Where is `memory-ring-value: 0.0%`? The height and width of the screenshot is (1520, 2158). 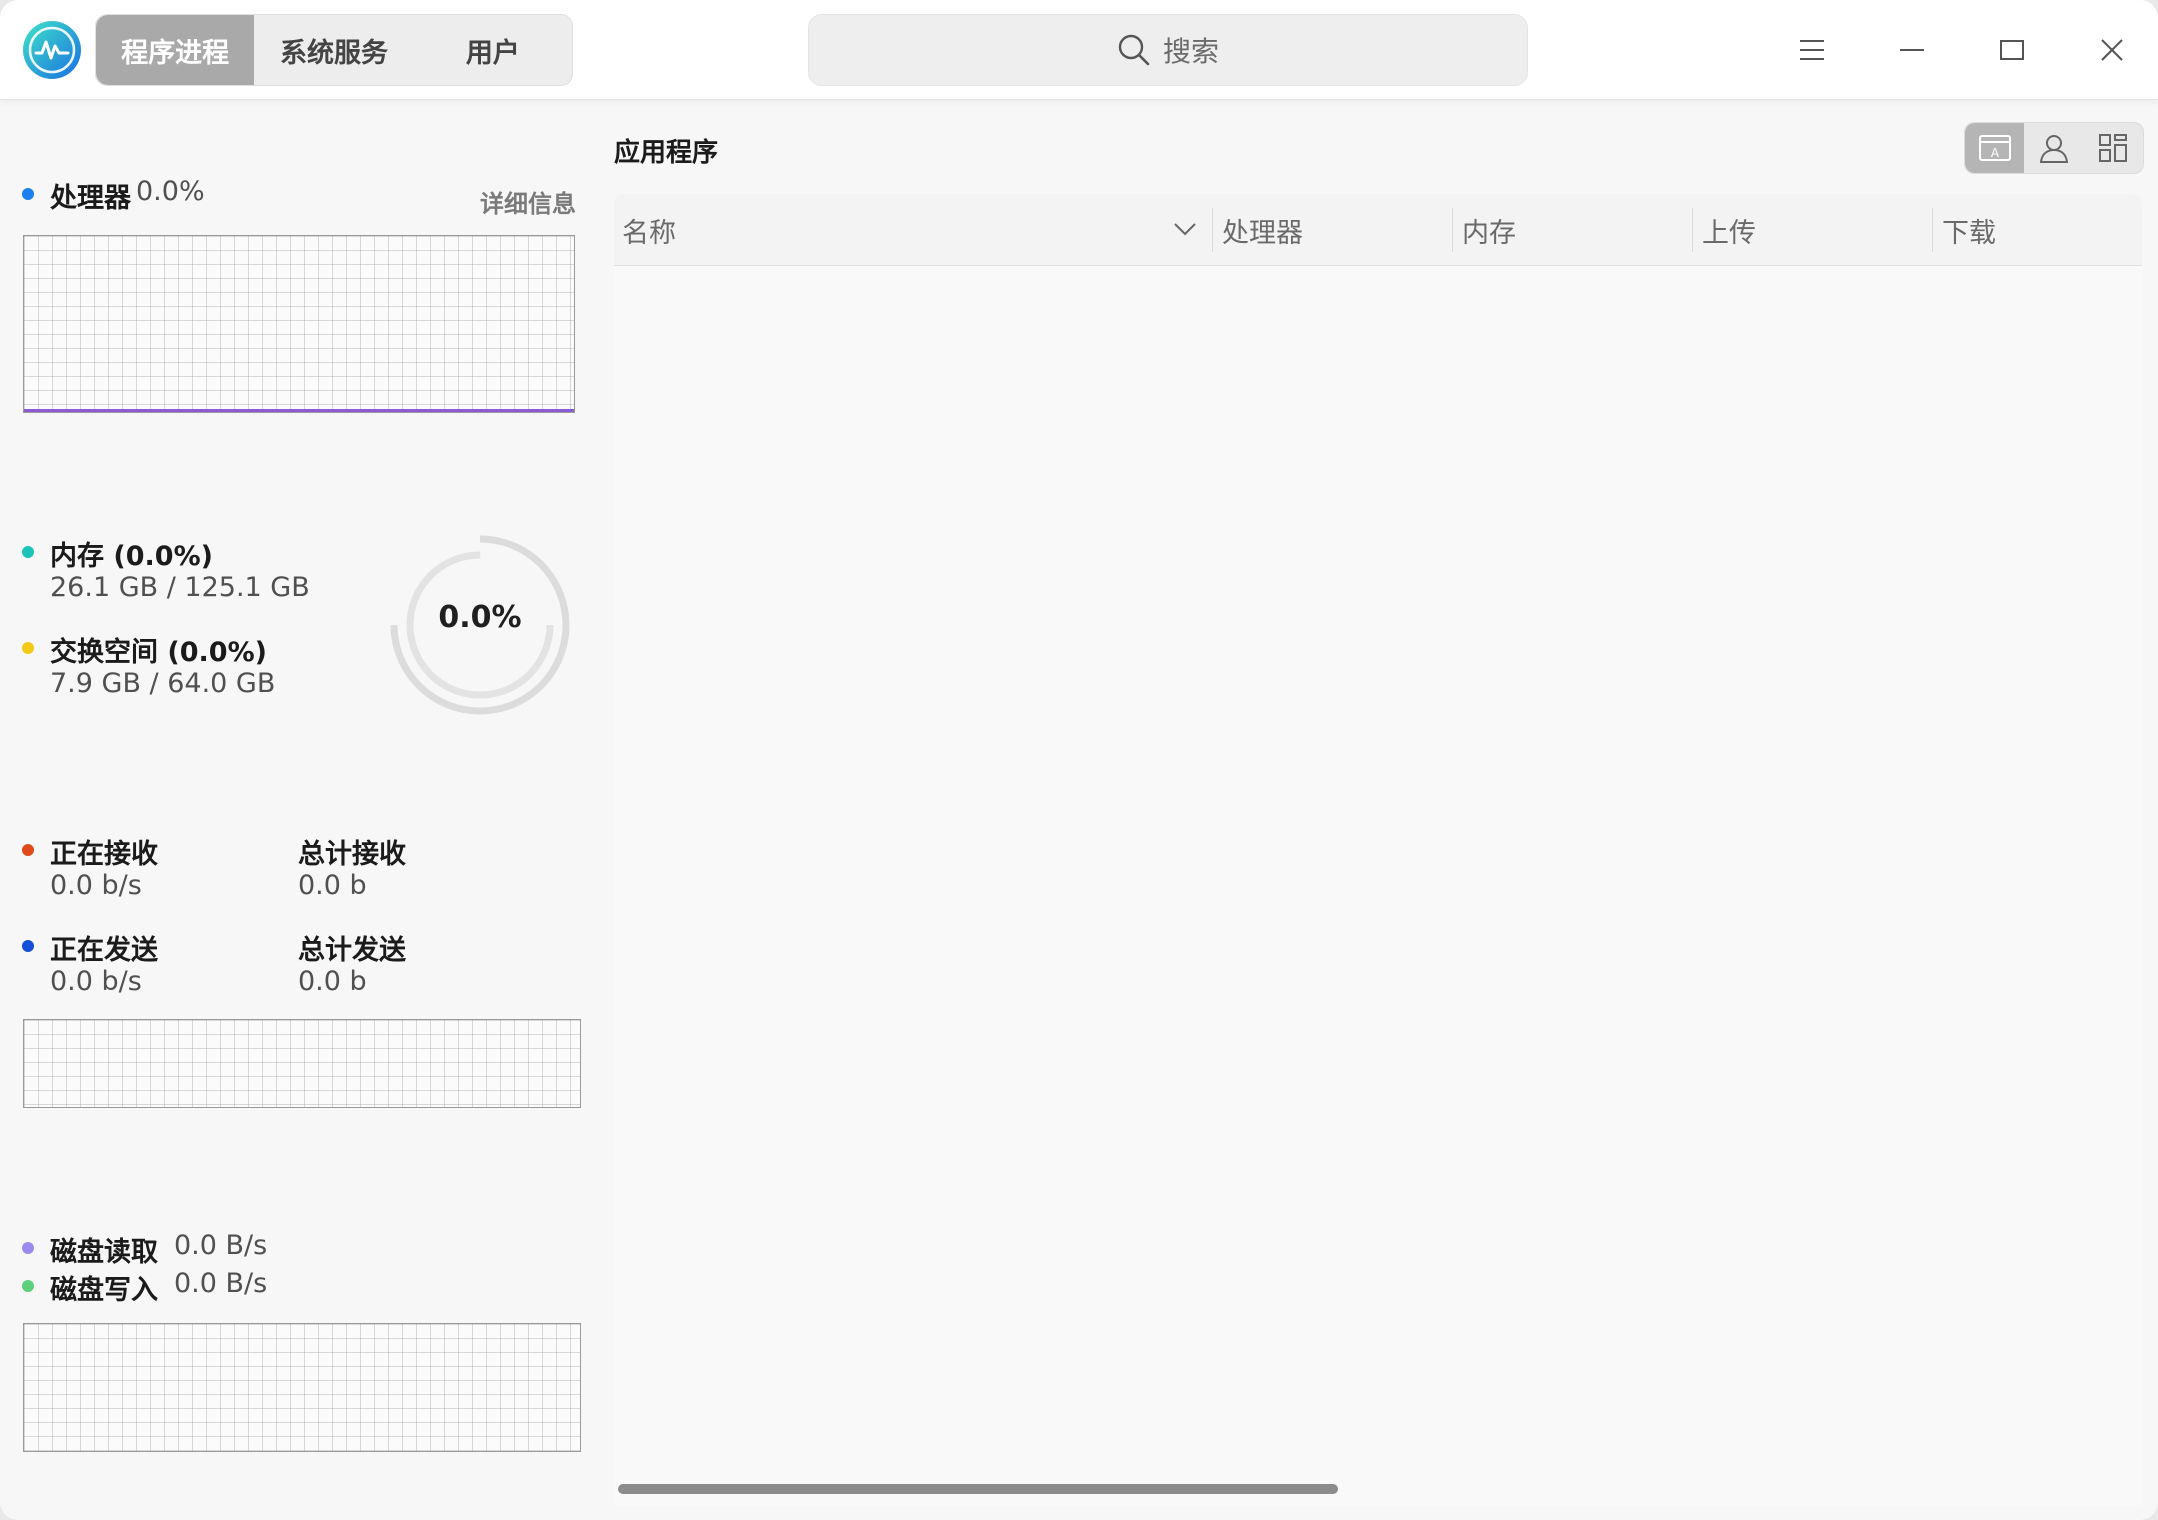
memory-ring-value: 0.0% is located at coordinates (480, 617).